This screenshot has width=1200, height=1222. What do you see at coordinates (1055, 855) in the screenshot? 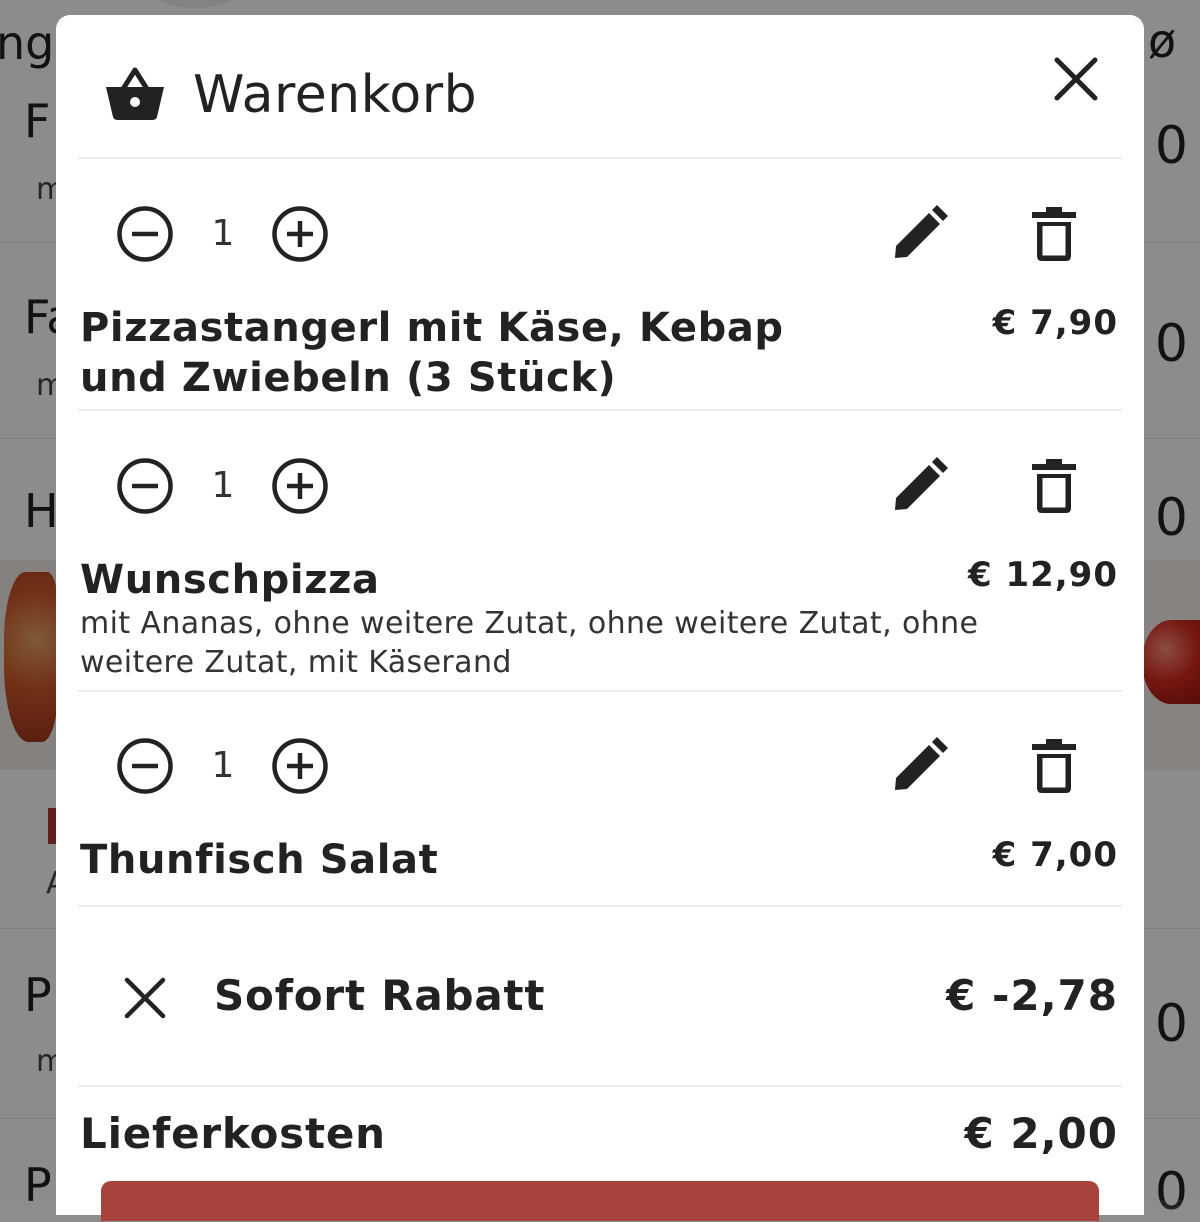
I see `item-price: € 7,00` at bounding box center [1055, 855].